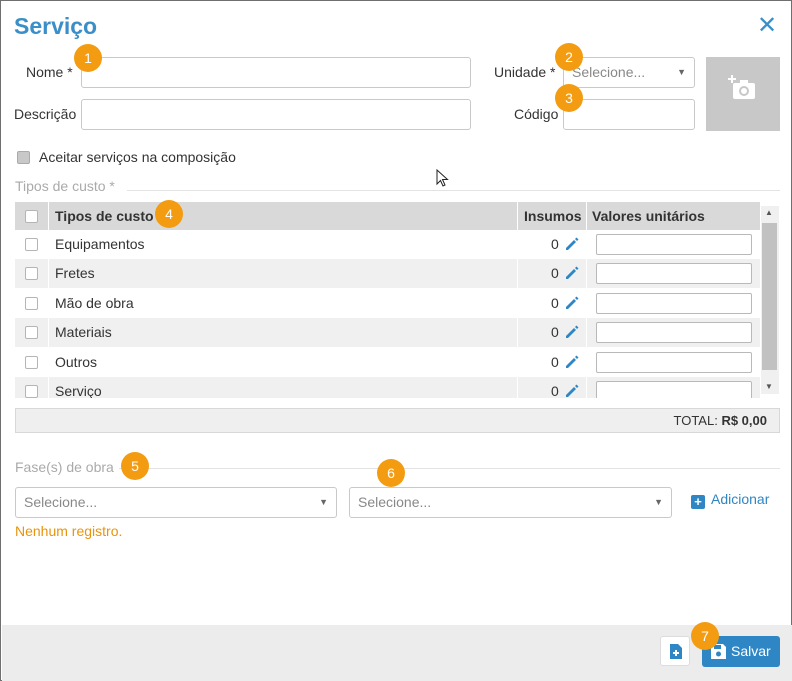  What do you see at coordinates (94, 303) in the screenshot?
I see `row-name: Mão de obra` at bounding box center [94, 303].